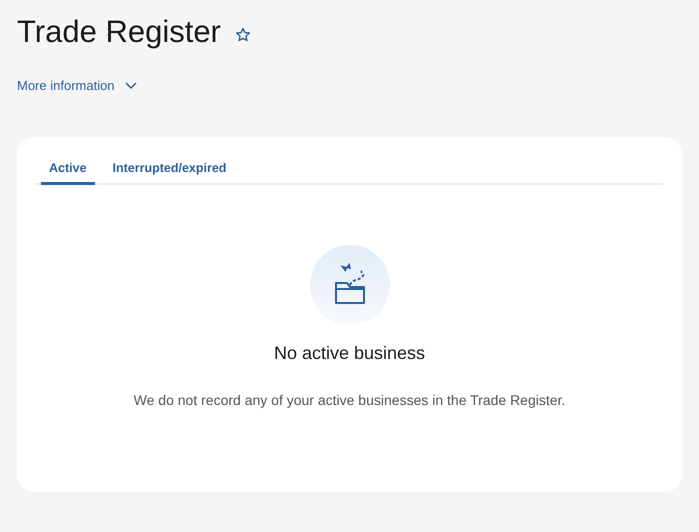 The image size is (699, 532). What do you see at coordinates (350, 400) in the screenshot?
I see `empty-state-message: We do not record any of your active businesses in the Trade Register.` at bounding box center [350, 400].